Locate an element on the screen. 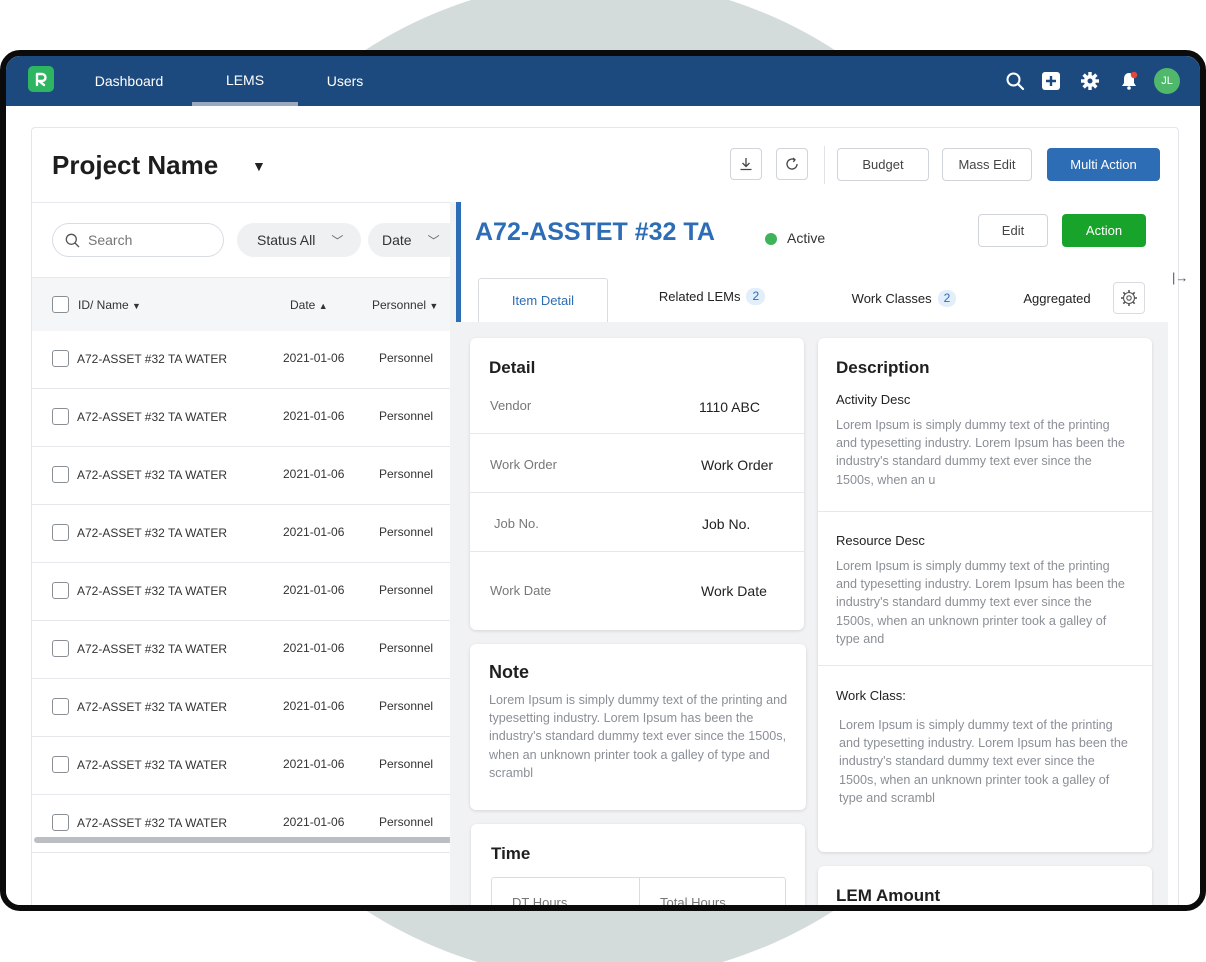 Image resolution: width=1206 pixels, height=962 pixels. refresh-button is located at coordinates (792, 164).